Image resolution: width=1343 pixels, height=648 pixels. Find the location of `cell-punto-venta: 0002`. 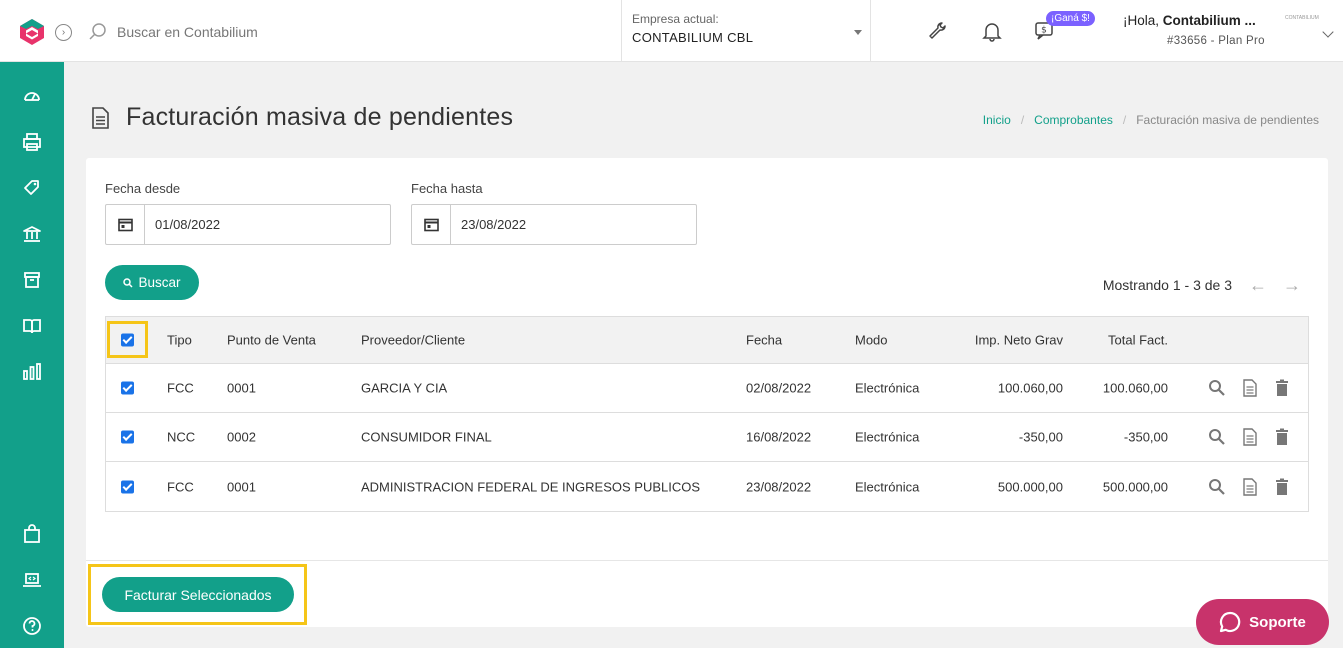

cell-punto-venta: 0002 is located at coordinates (241, 437).